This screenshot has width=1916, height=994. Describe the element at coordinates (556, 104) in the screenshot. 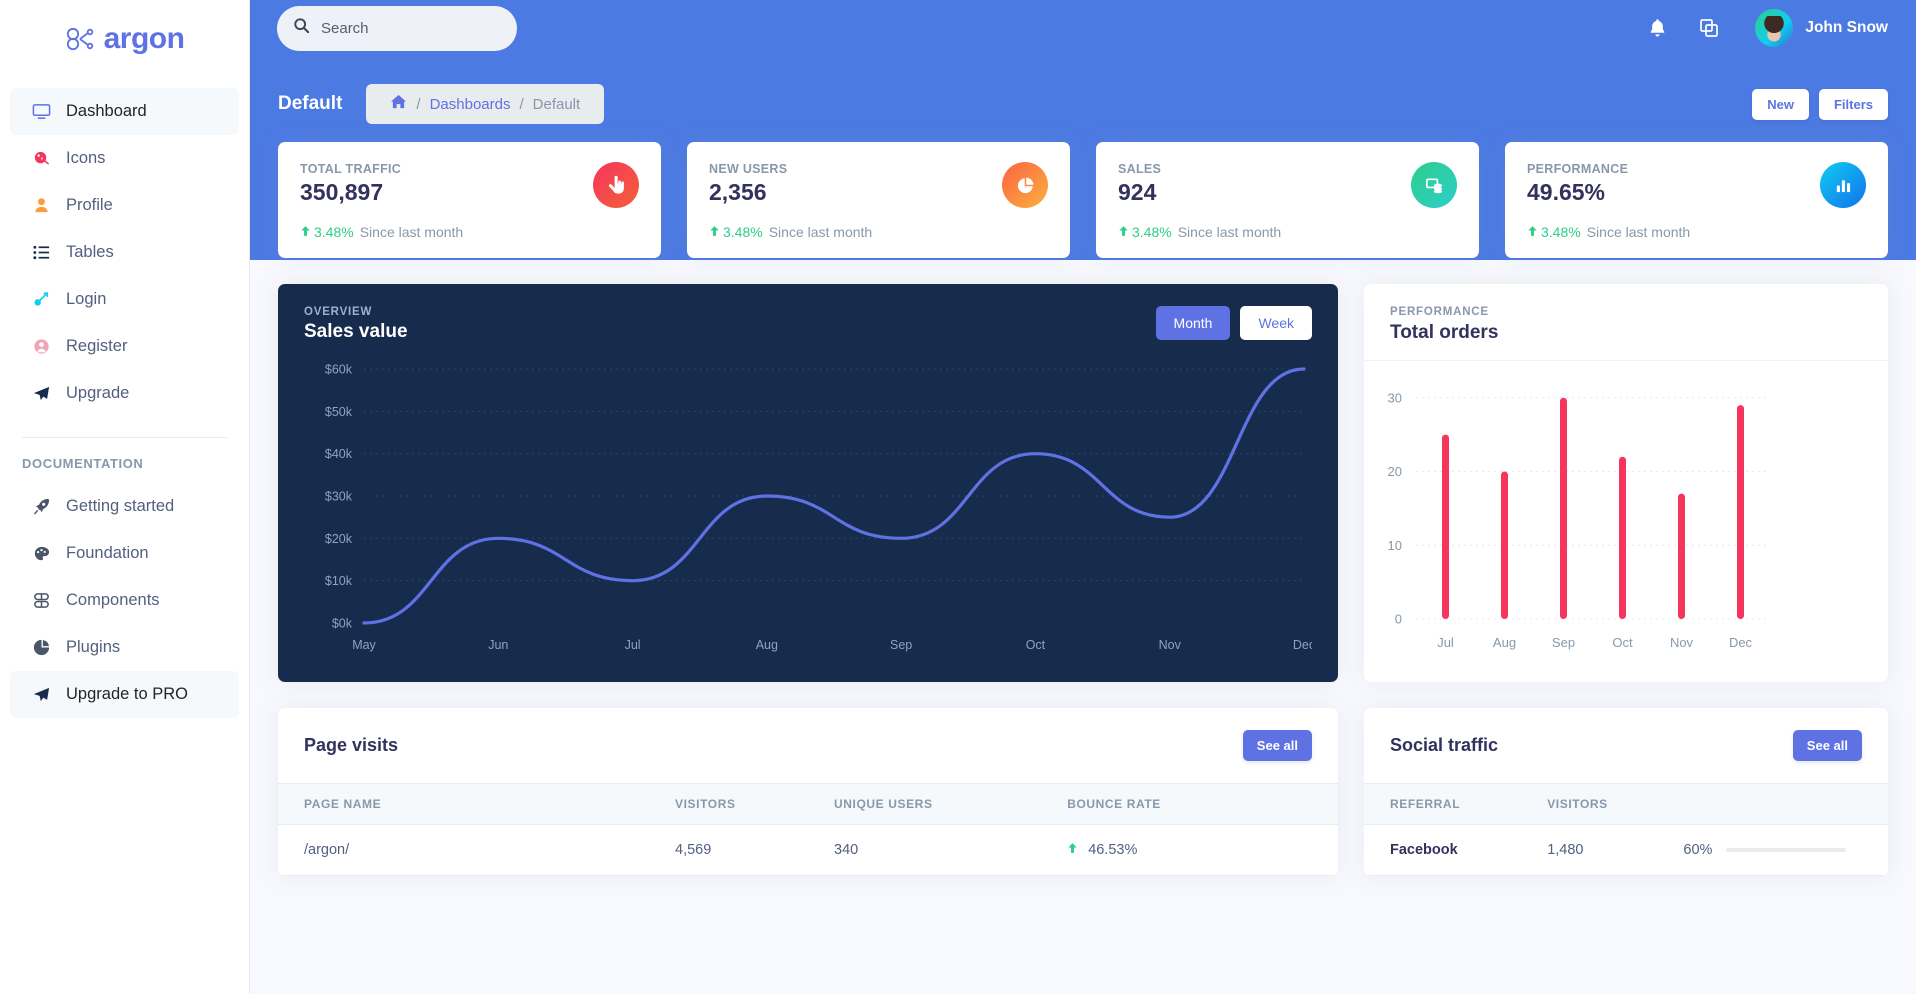

I see `breadcrumb-current: Default` at that location.